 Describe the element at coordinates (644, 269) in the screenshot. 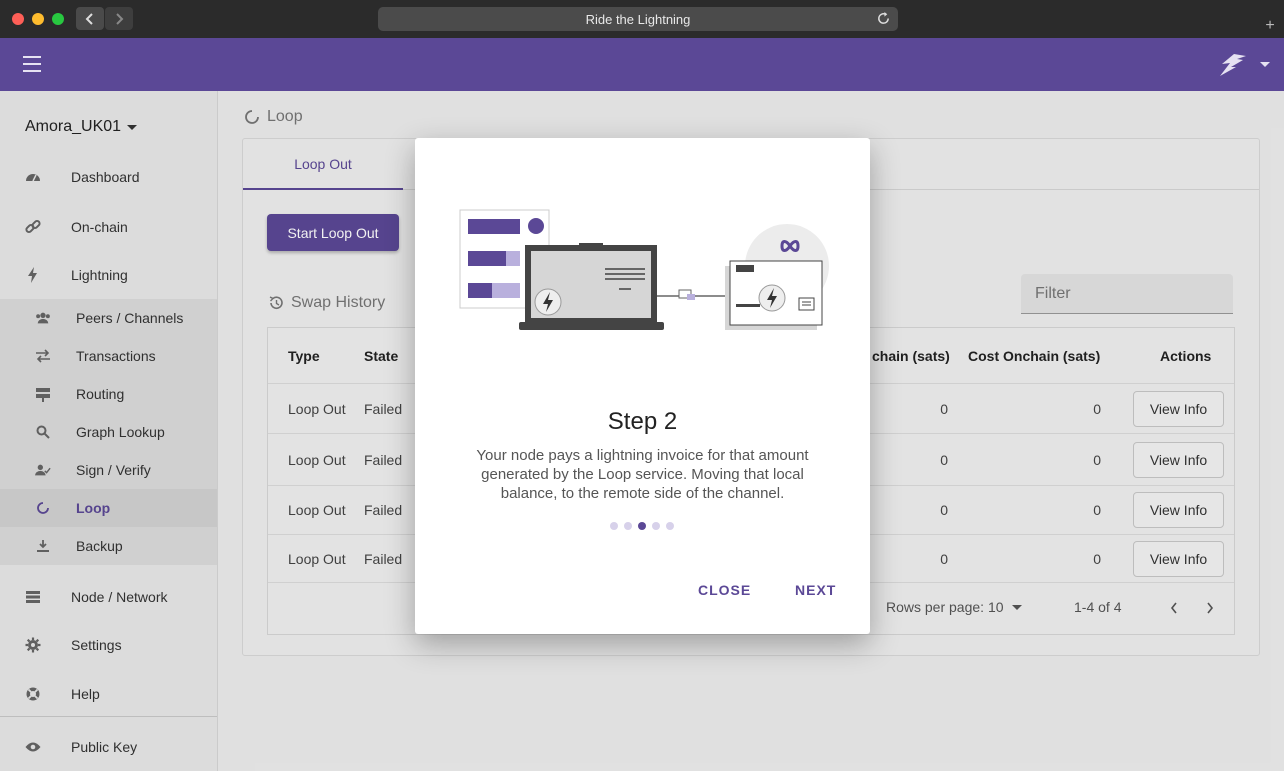

I see `loop-illustration` at that location.